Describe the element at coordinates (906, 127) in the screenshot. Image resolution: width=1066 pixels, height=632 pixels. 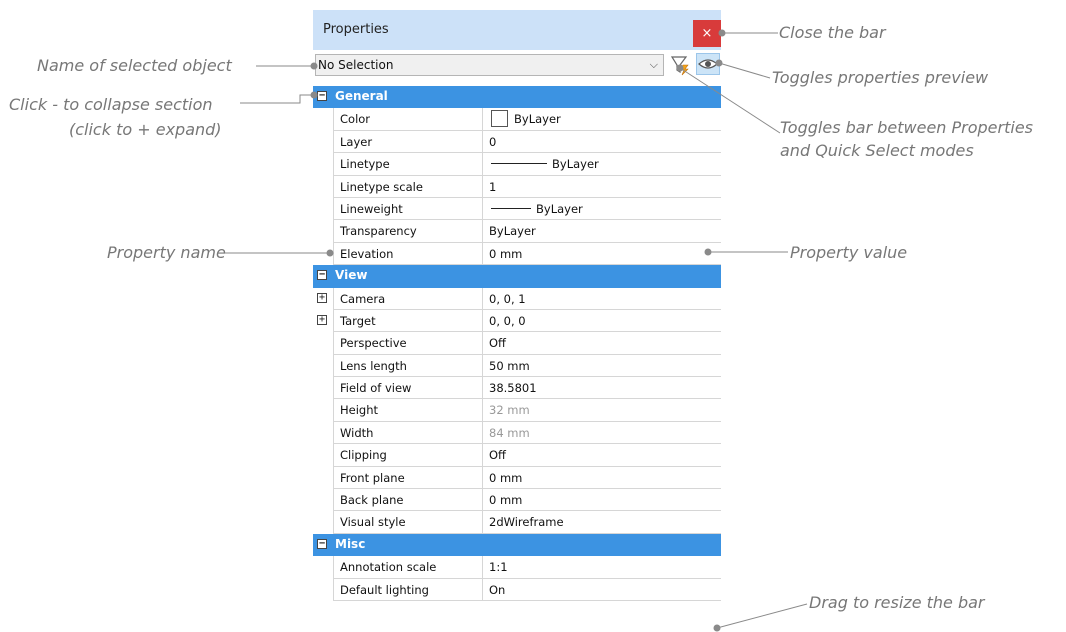
I see `annotation-quick-select-line1: Toggles bar between Properties` at that location.